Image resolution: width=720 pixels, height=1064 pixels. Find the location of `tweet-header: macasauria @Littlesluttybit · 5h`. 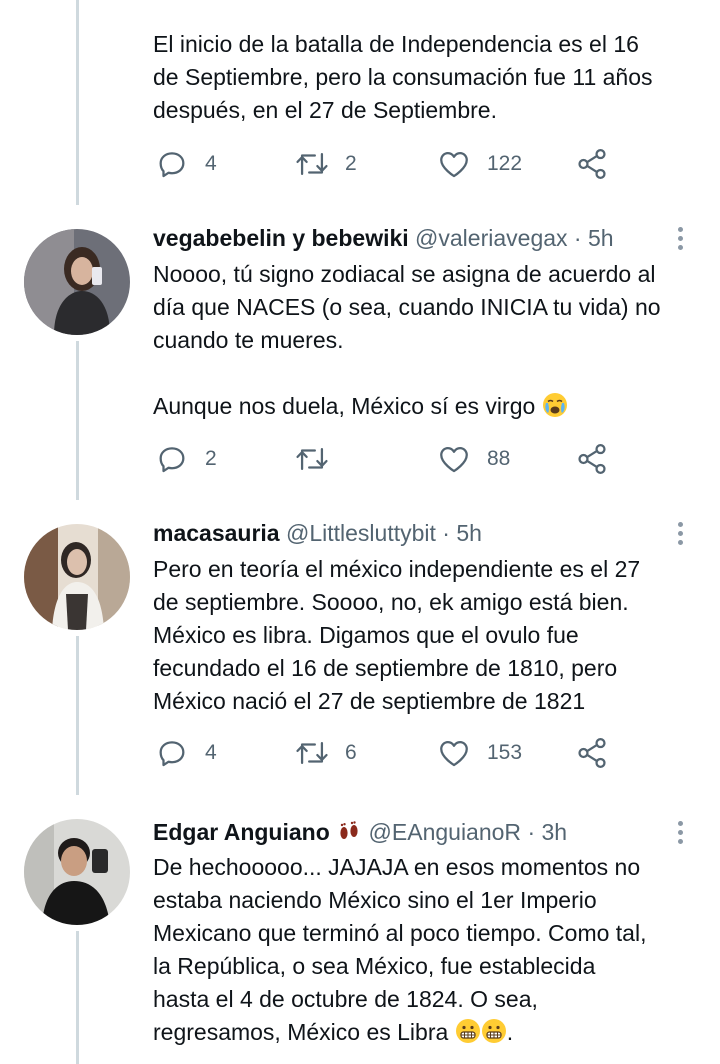

tweet-header: macasauria @Littlesluttybit · 5h is located at coordinates (317, 533).